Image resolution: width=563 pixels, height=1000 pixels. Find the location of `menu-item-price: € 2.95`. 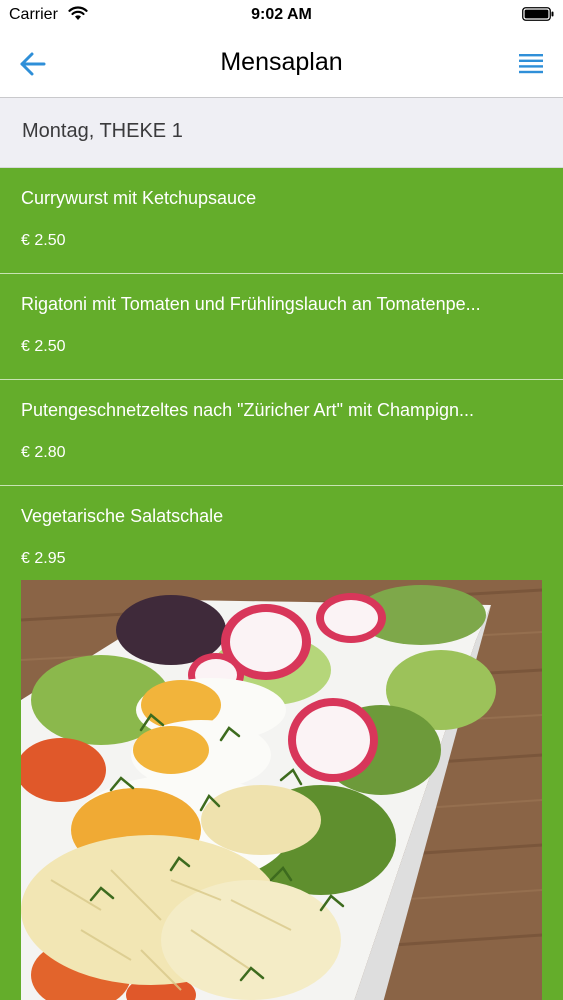

menu-item-price: € 2.95 is located at coordinates (43, 558).